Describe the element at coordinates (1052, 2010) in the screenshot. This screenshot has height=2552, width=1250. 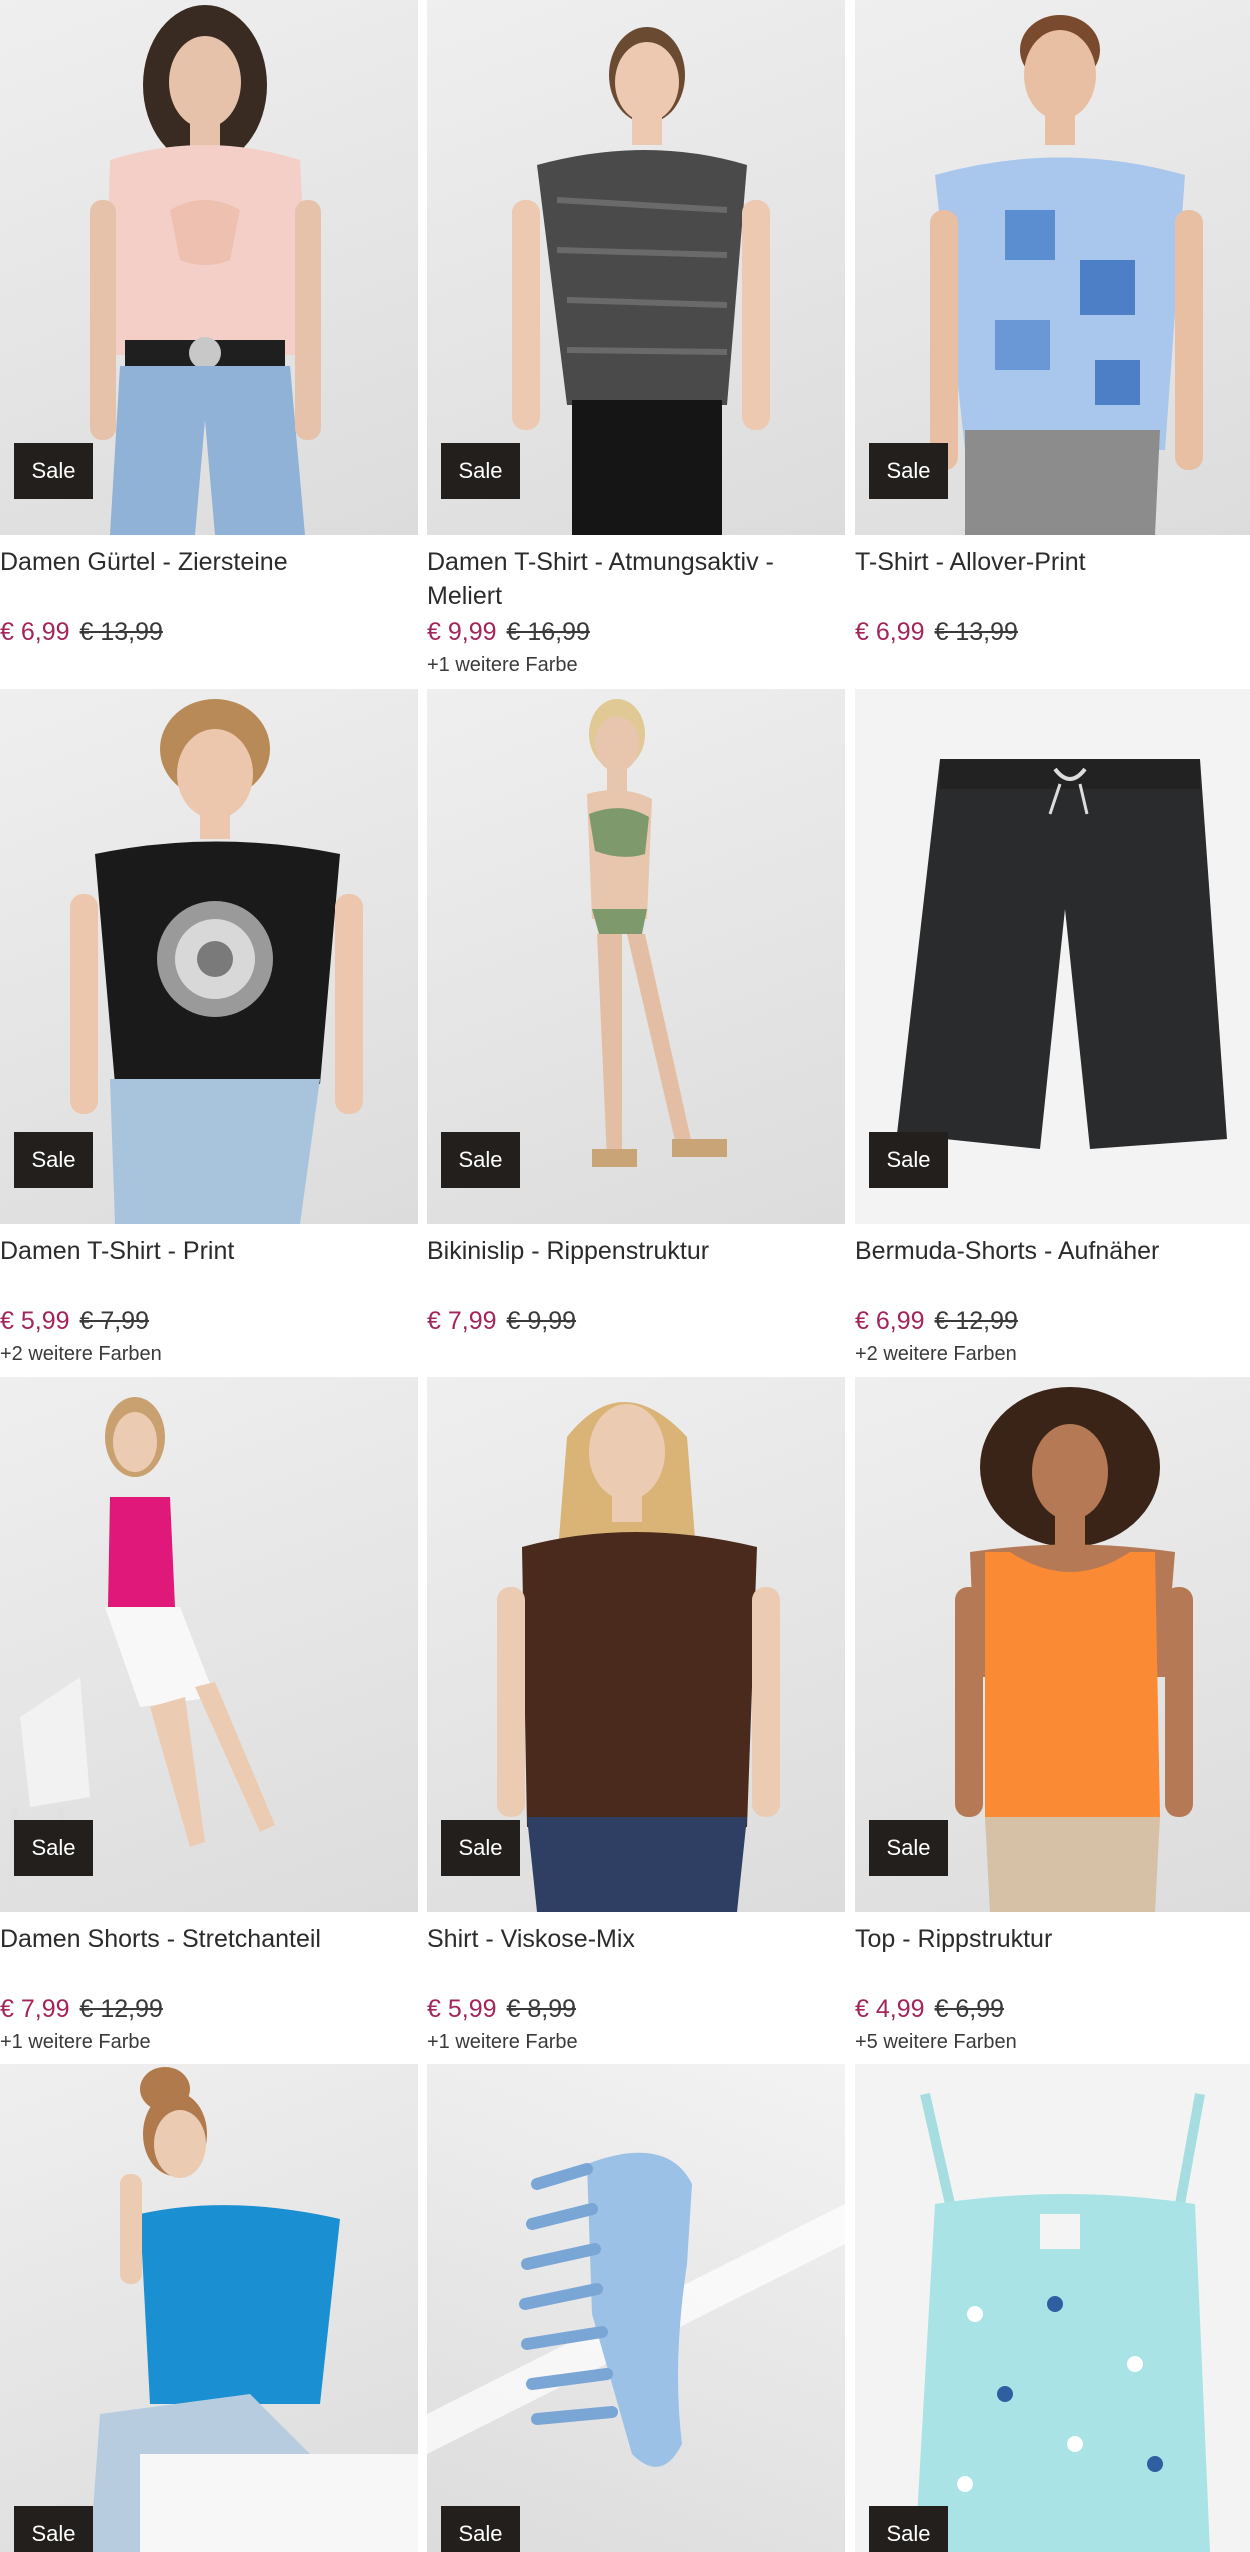
I see `product-prices: € 4,99 € 6,99` at that location.